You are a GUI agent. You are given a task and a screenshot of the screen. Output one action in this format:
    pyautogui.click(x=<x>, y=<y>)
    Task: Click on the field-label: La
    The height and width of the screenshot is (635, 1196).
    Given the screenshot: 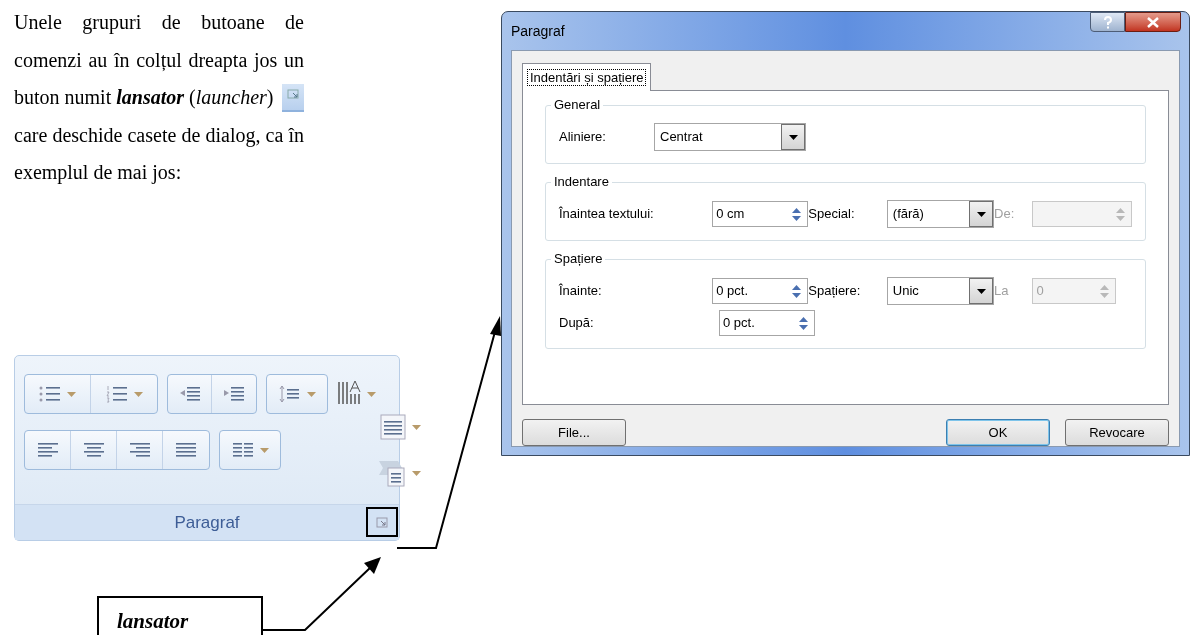 What is the action you would take?
    pyautogui.click(x=1001, y=291)
    